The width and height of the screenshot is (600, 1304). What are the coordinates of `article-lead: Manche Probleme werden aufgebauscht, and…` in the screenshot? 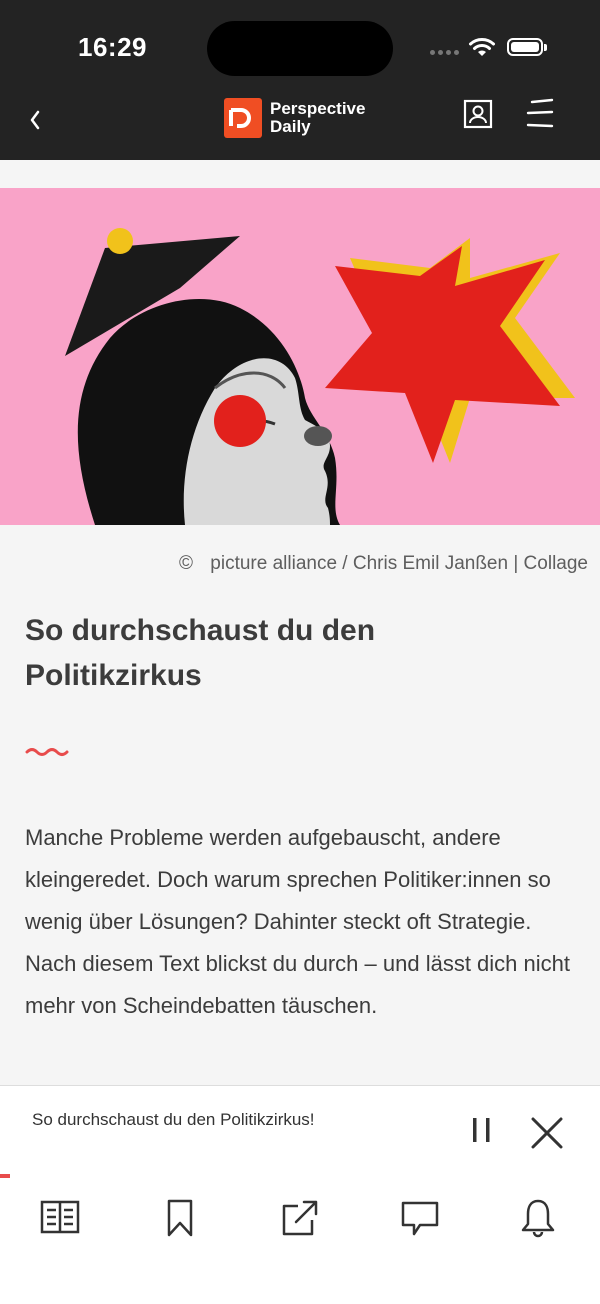 It's located at (297, 921).